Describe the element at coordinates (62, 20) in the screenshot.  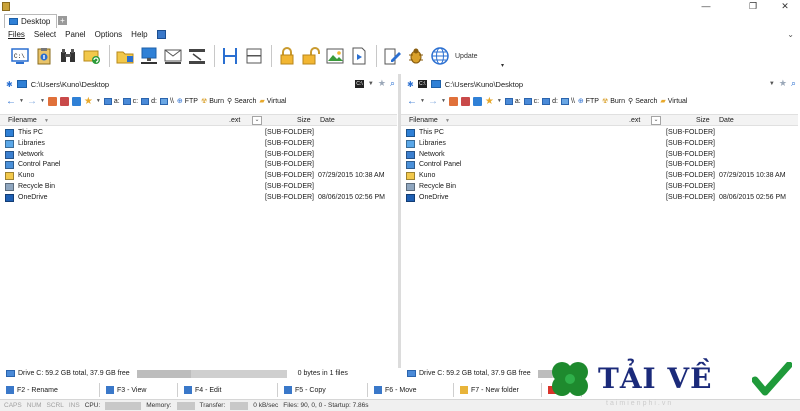
I see `add-tab-button: +` at that location.